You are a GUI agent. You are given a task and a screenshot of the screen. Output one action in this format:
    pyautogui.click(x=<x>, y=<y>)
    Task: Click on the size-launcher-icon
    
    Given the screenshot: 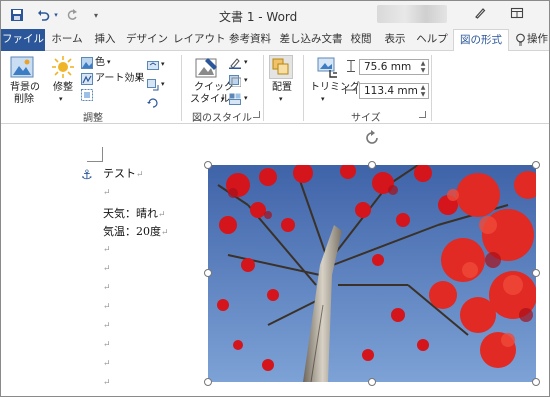 What is the action you would take?
    pyautogui.click(x=422, y=114)
    